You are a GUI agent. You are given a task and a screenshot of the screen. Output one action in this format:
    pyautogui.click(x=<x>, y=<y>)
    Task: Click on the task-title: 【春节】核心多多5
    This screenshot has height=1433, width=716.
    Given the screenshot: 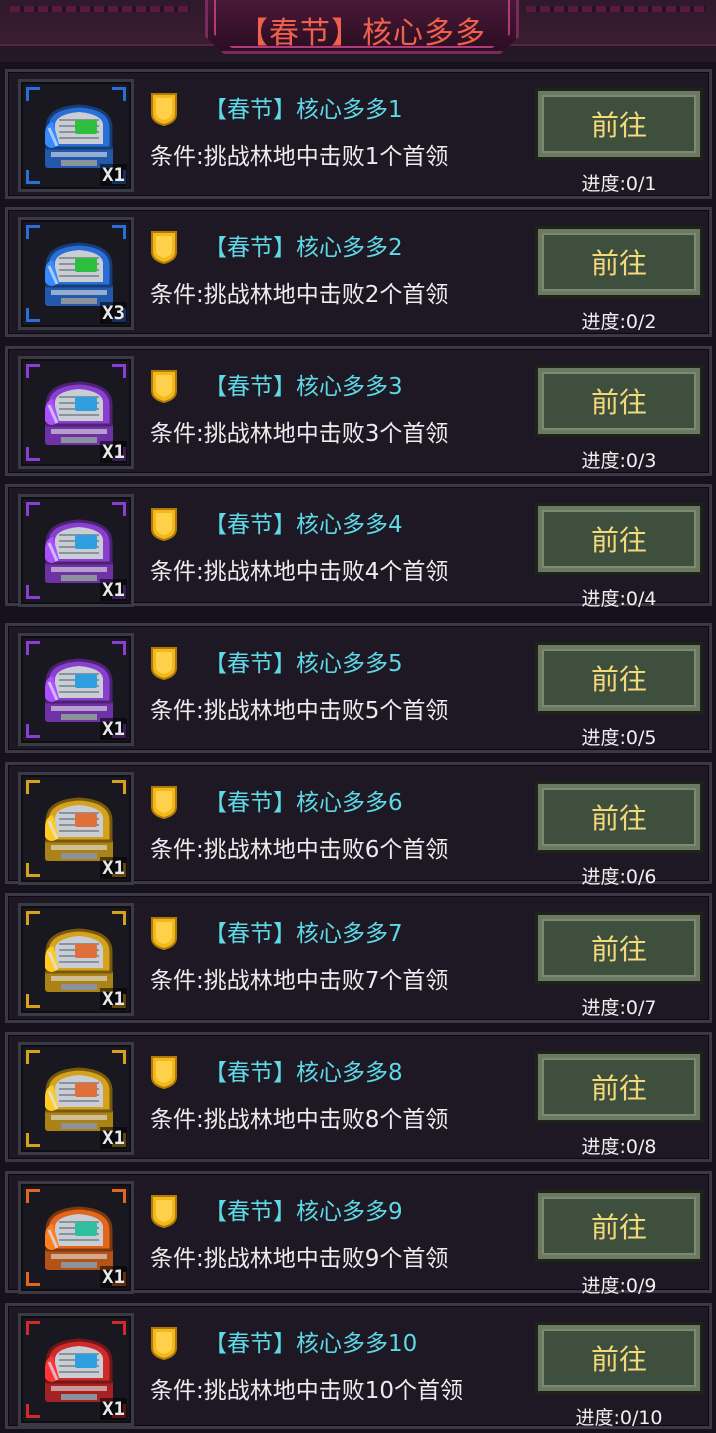 What is the action you would take?
    pyautogui.click(x=303, y=664)
    